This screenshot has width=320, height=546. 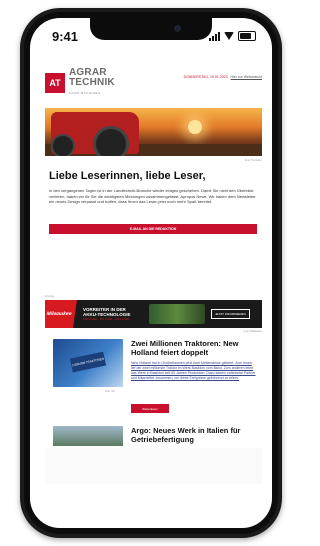 I want to click on email-editors-button: E-MAIL AN DIE REDAKTION, so click(x=153, y=229).